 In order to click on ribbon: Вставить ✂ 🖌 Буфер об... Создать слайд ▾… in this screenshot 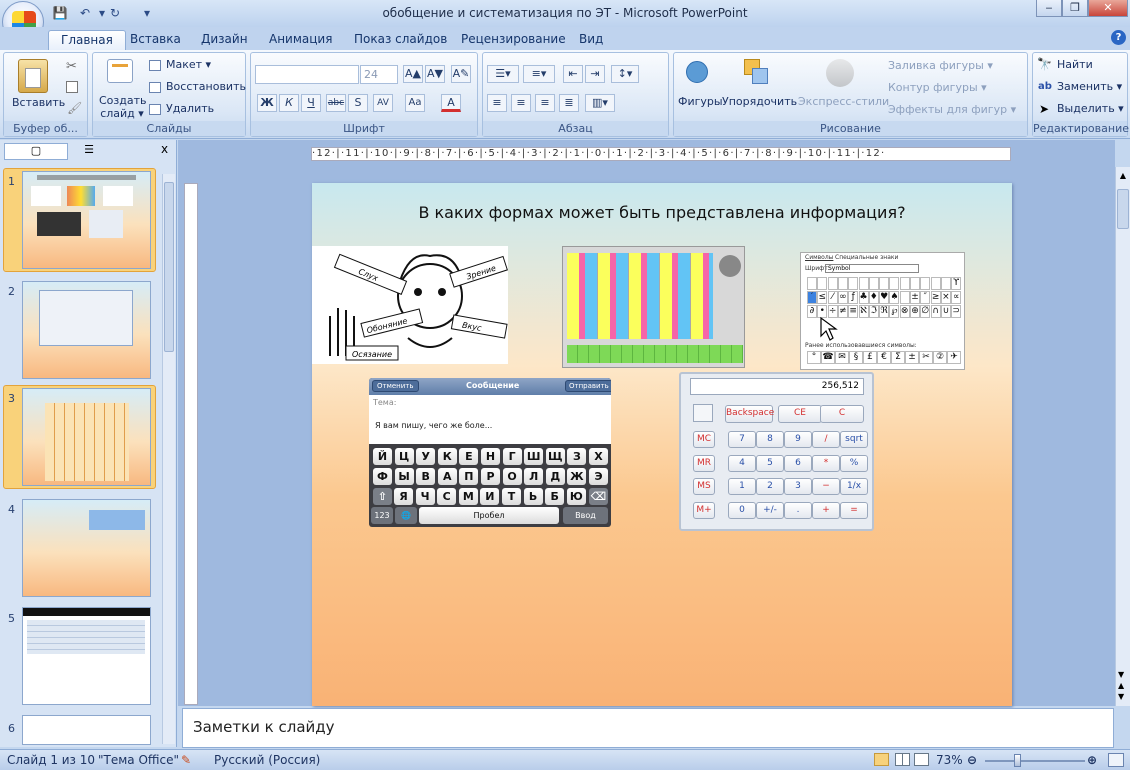, I will do `click(565, 94)`.